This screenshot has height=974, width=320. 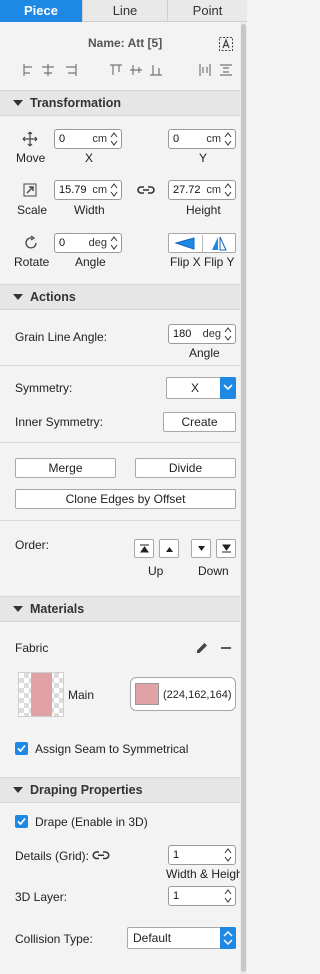 What do you see at coordinates (194, 388) in the screenshot?
I see `symmetry-value: X` at bounding box center [194, 388].